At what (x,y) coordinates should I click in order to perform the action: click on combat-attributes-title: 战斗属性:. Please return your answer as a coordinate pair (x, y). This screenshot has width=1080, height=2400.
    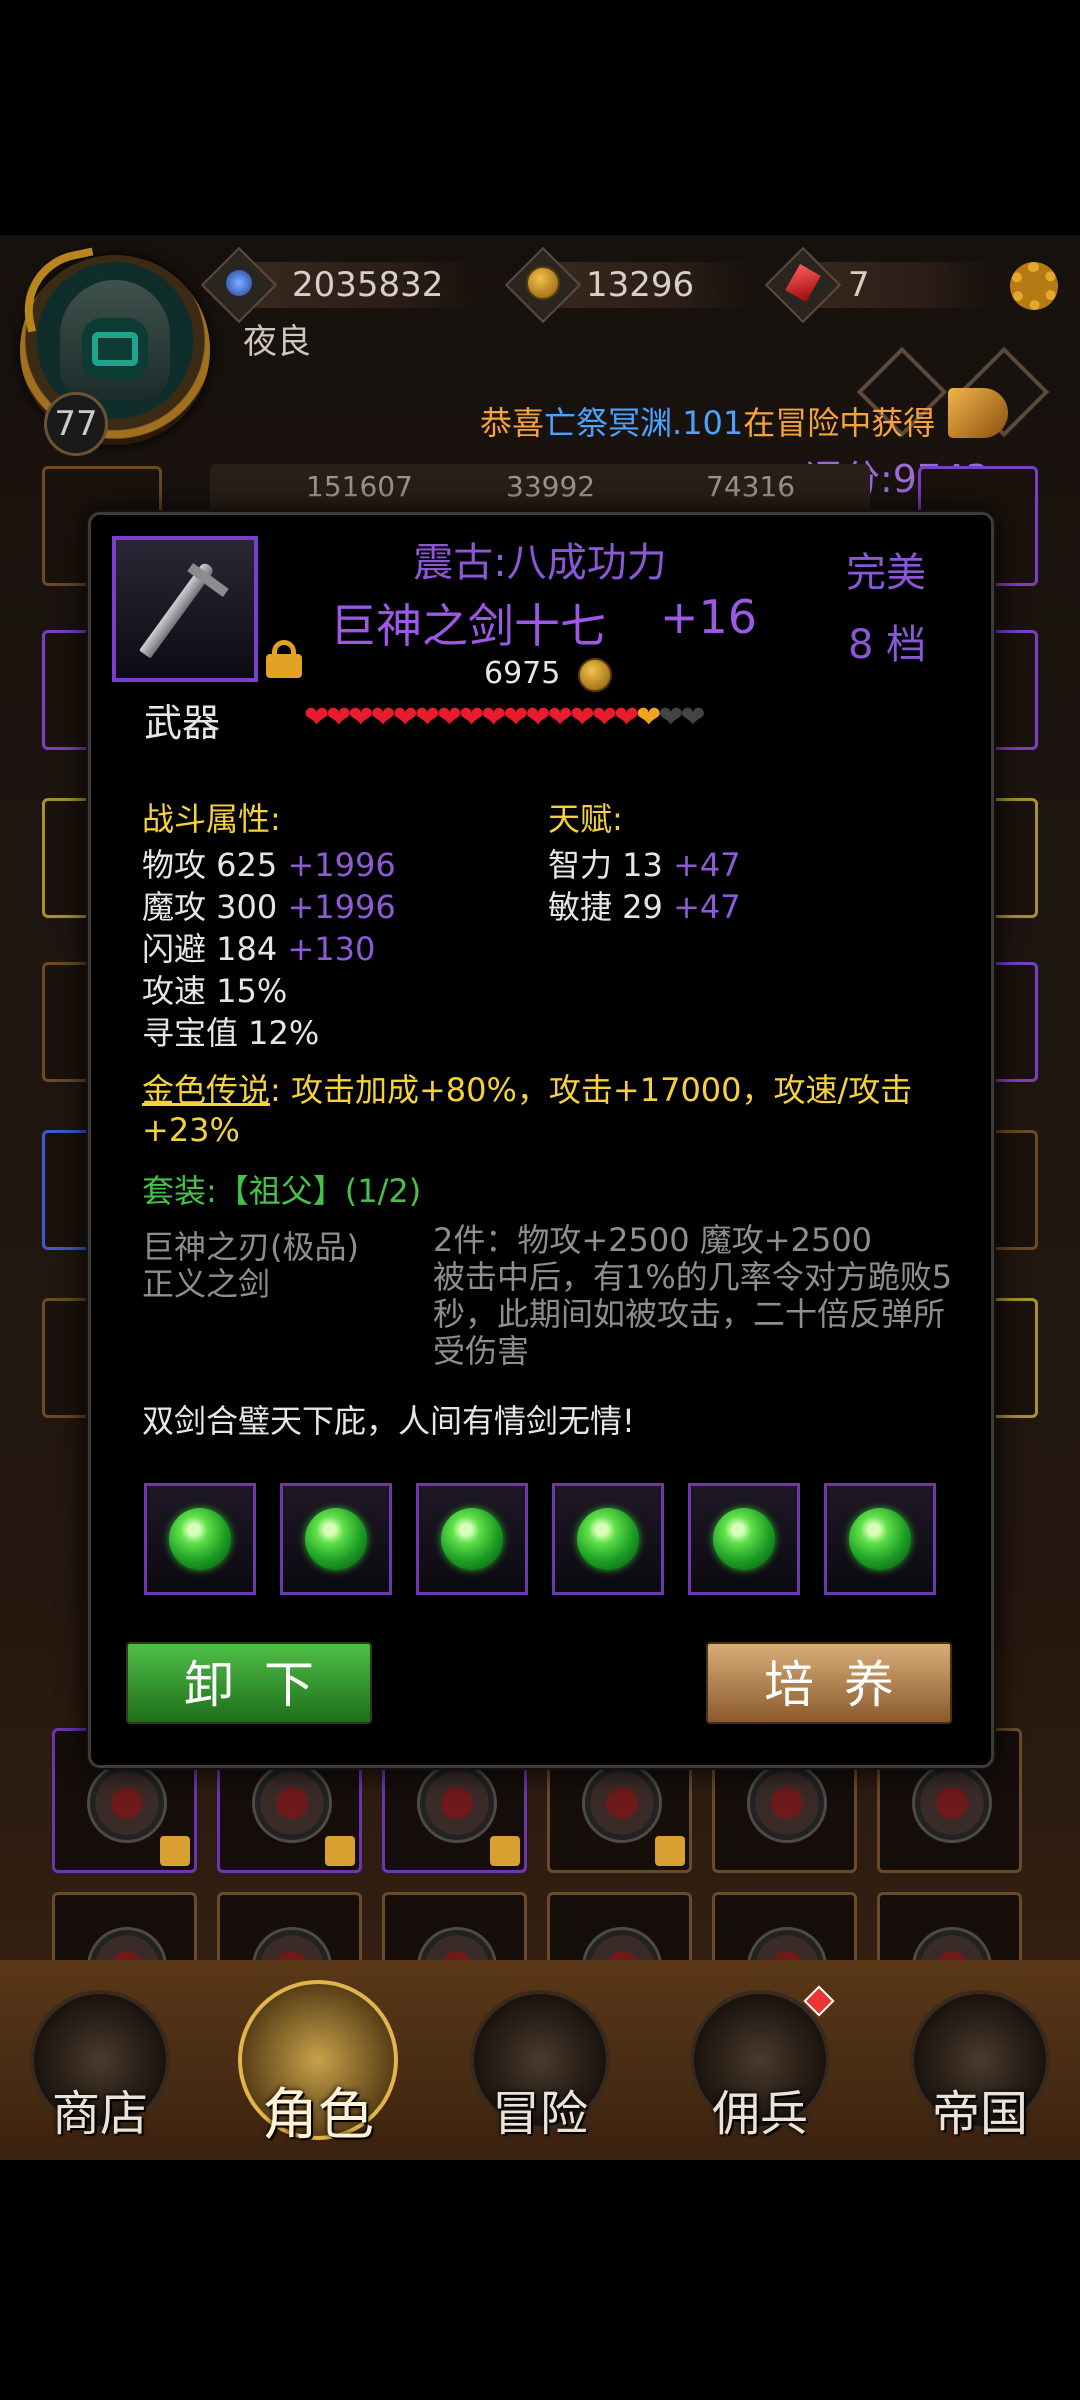
    Looking at the image, I should click on (211, 819).